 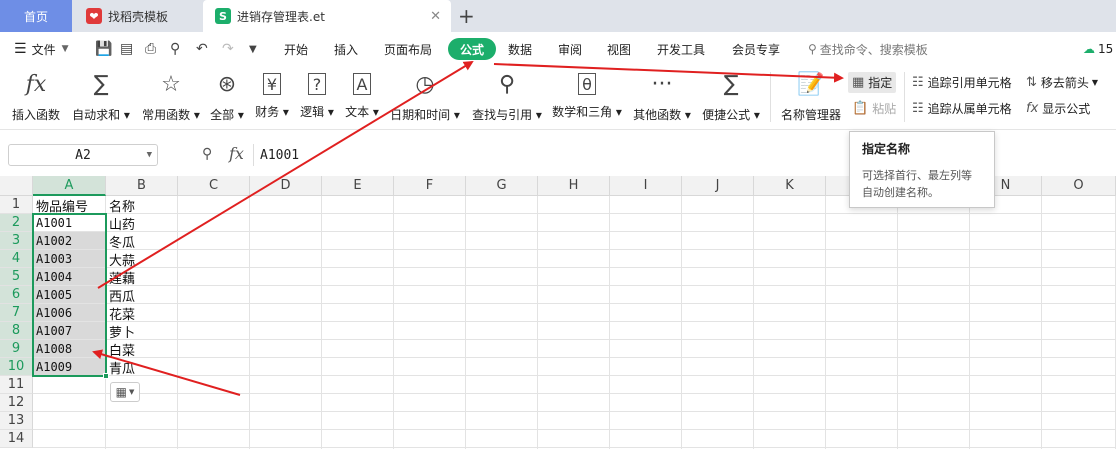 I want to click on new-tab-button: +, so click(x=466, y=16).